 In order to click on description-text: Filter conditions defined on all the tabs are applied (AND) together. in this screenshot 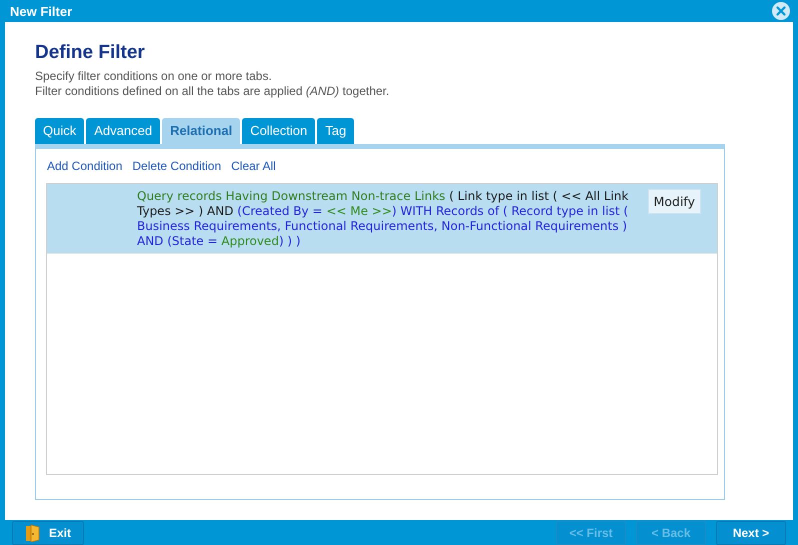, I will do `click(212, 92)`.